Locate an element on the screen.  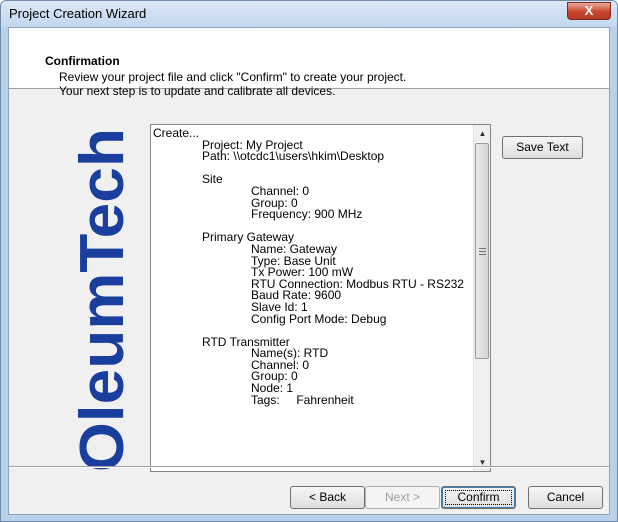
close-icon: X is located at coordinates (589, 10).